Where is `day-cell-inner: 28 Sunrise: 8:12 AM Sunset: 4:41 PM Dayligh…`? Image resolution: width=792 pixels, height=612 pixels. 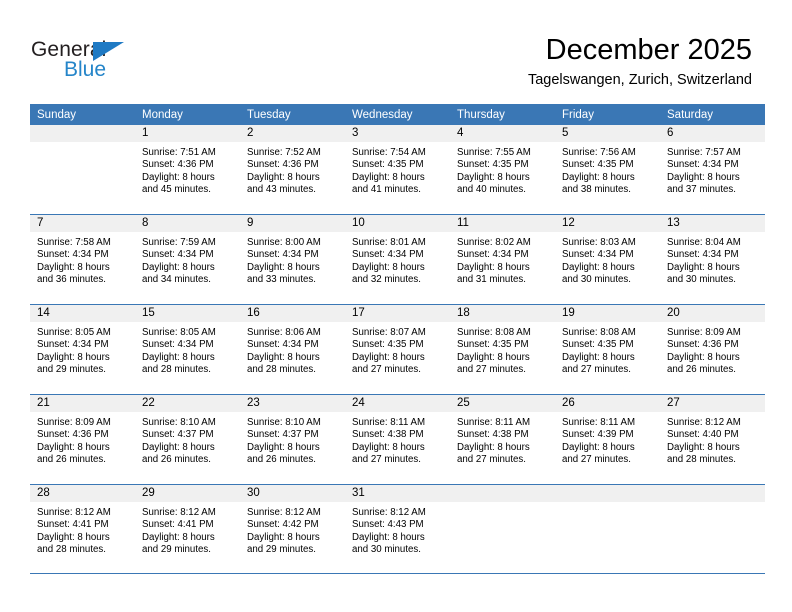 day-cell-inner: 28 Sunrise: 8:12 AM Sunset: 4:41 PM Dayligh… is located at coordinates (82, 529).